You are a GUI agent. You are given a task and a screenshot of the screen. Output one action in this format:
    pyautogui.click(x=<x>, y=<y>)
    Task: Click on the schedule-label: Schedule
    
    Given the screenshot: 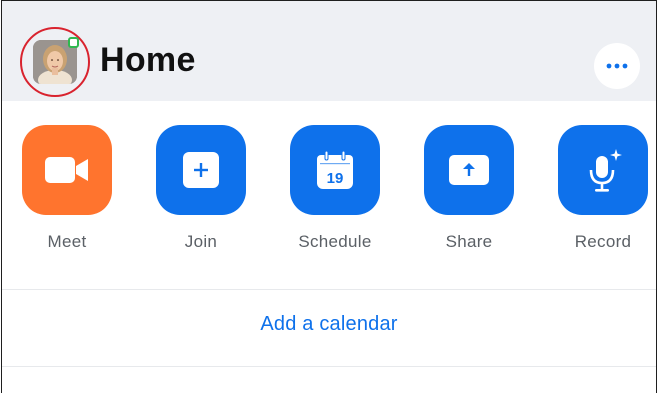 What is the action you would take?
    pyautogui.click(x=335, y=241)
    